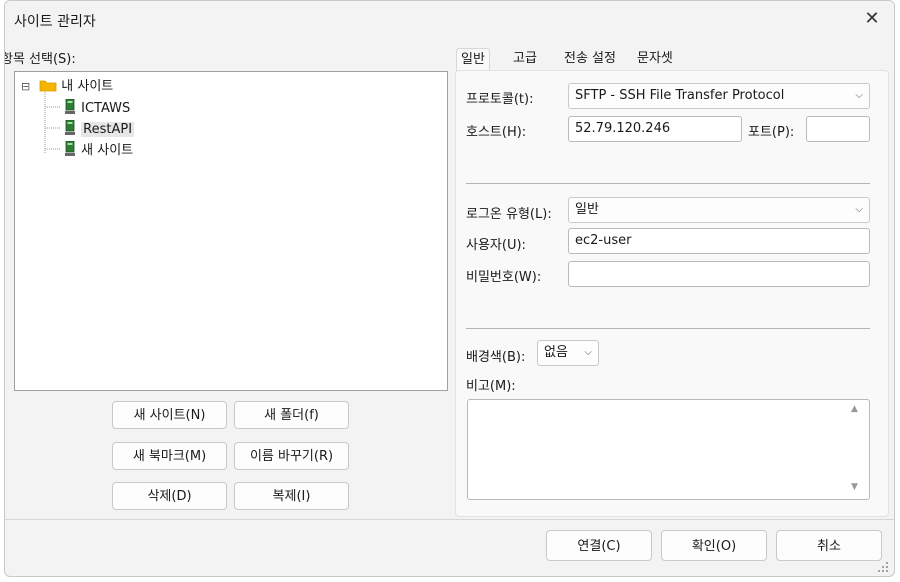 The height and width of the screenshot is (582, 900). Describe the element at coordinates (48, 86) in the screenshot. I see `folder-icon` at that location.